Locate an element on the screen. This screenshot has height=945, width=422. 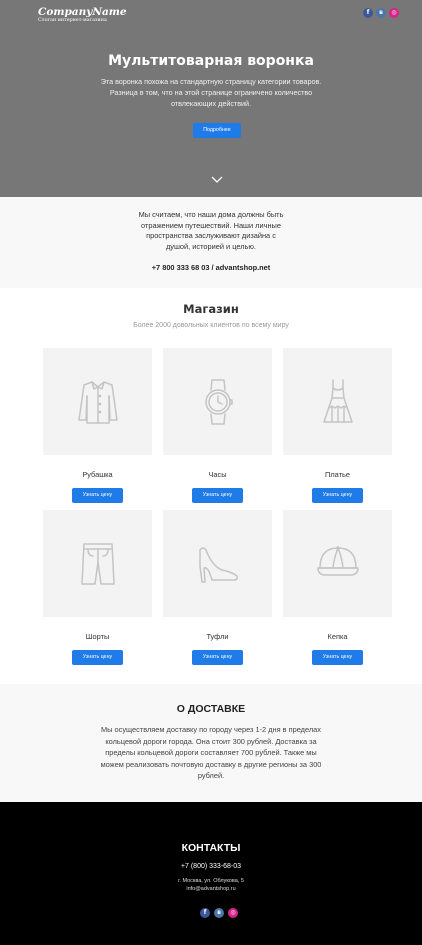
chevron-down-icon is located at coordinates (217, 180).